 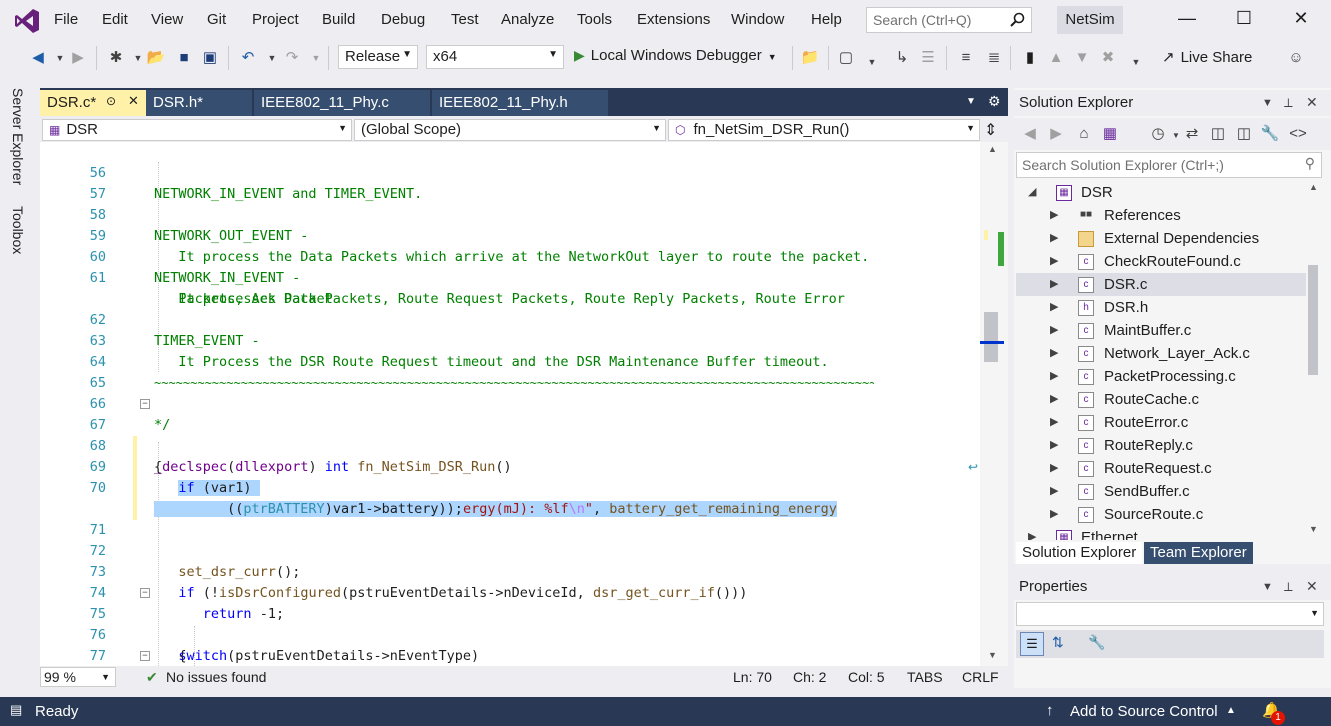 What do you see at coordinates (990, 130) in the screenshot?
I see `split-window-icon: ⇕` at bounding box center [990, 130].